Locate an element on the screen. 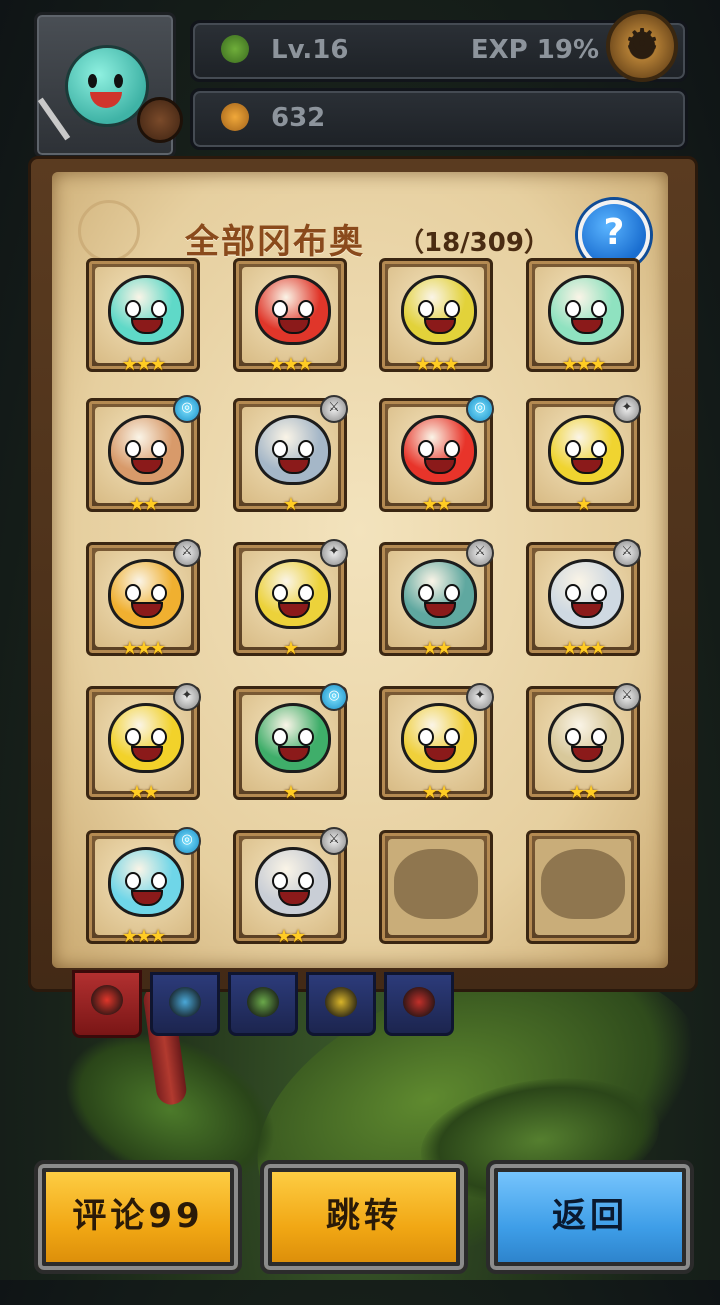 The image size is (720, 1305). level-label: Lv.16 is located at coordinates (310, 50).